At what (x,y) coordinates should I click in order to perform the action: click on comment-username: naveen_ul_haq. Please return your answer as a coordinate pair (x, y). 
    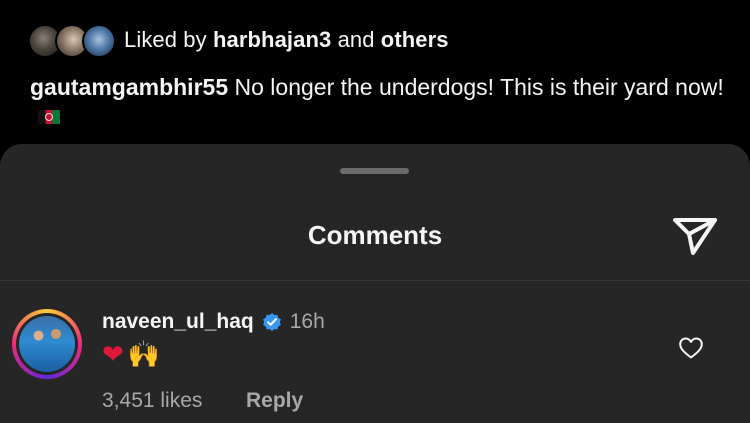
    Looking at the image, I should click on (178, 322).